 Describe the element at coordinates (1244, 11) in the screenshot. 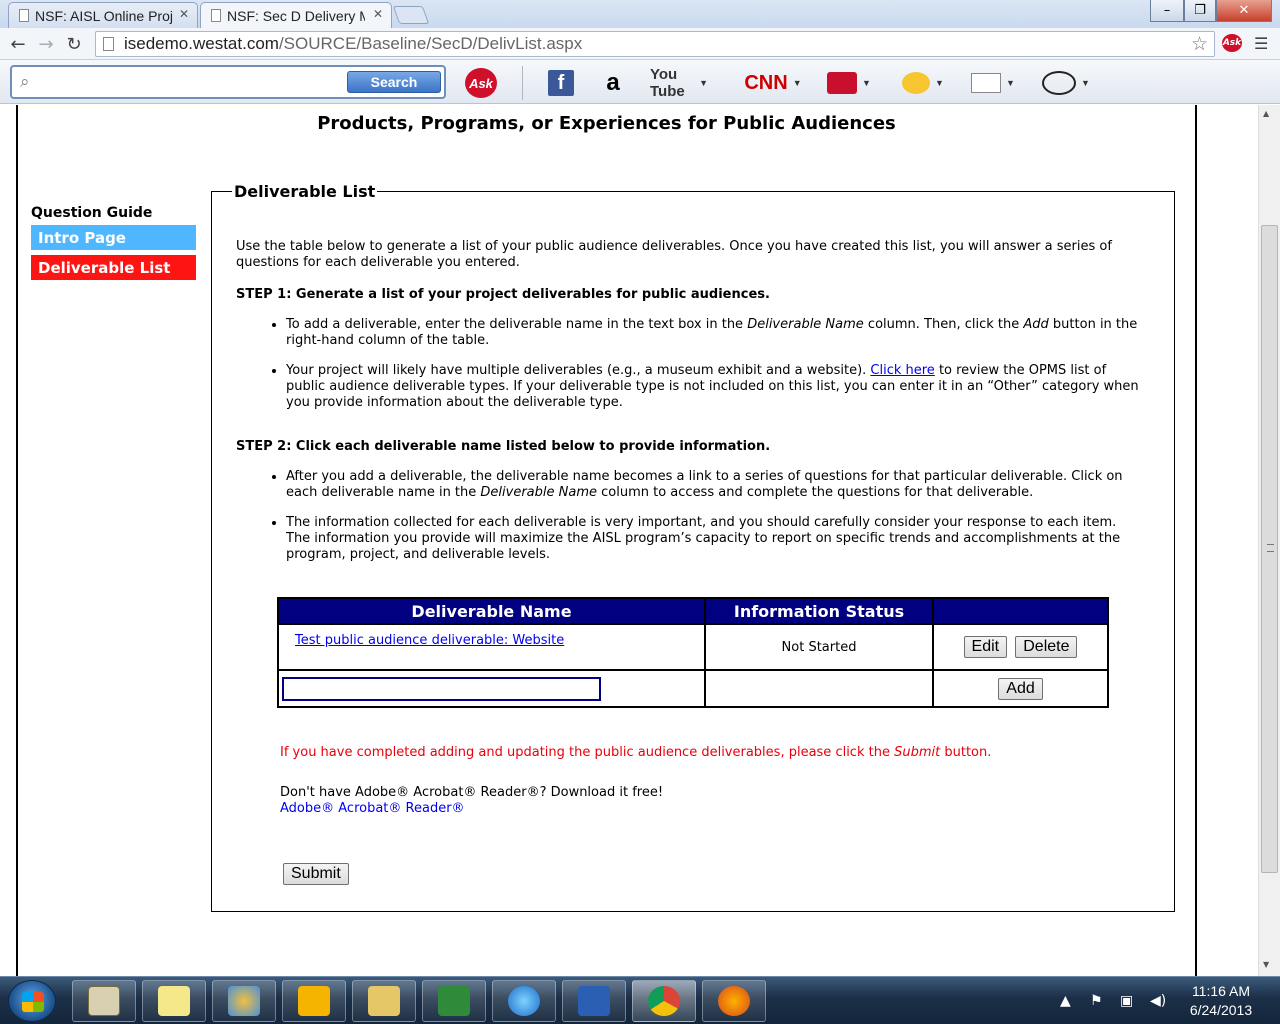

I see `close-window-button: ✕` at that location.